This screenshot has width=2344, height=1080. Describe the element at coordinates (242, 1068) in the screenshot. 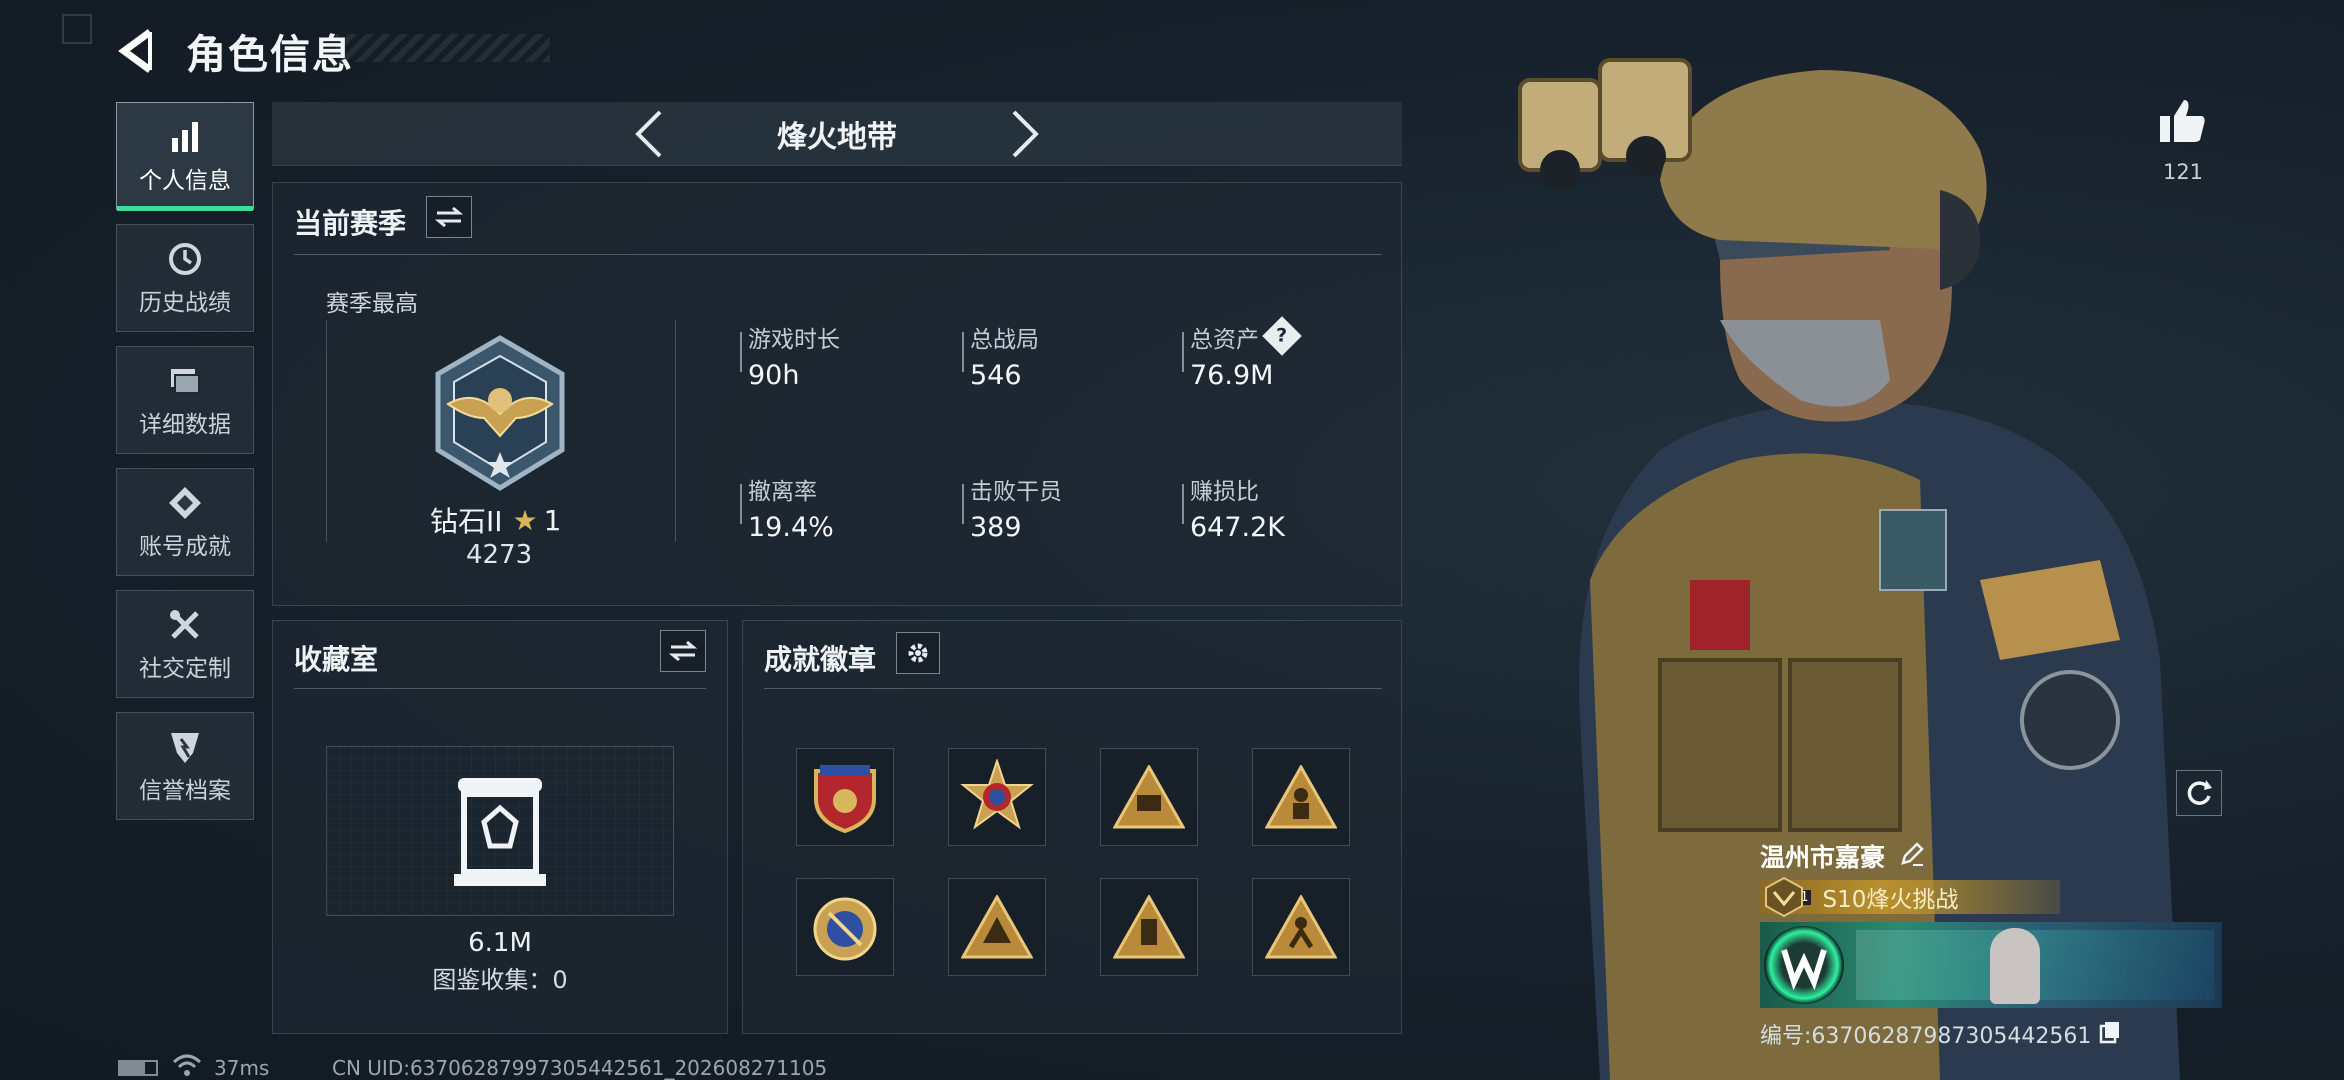

I see `ping-value: 37ms` at that location.